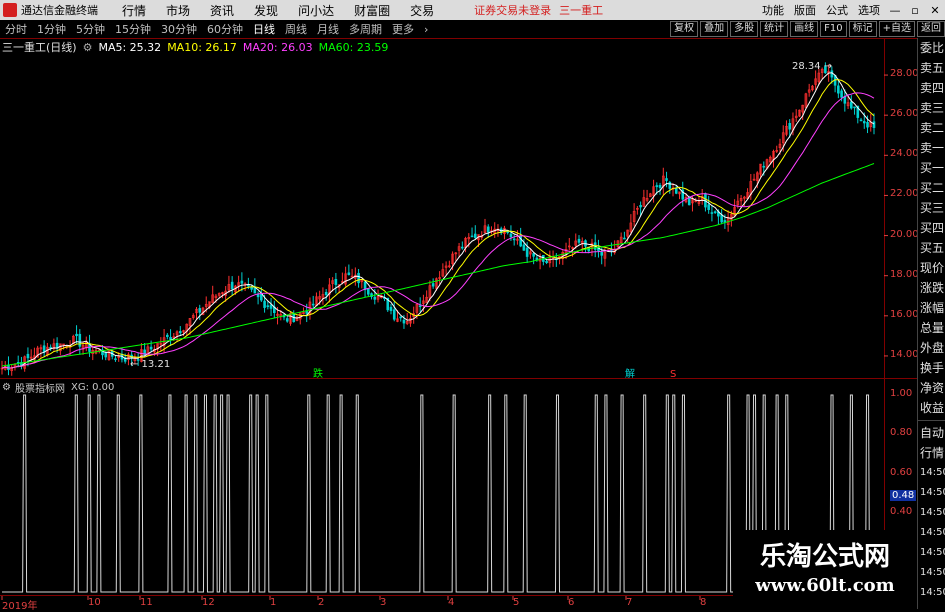 Image resolution: width=945 pixels, height=612 pixels. What do you see at coordinates (571, 602) in the screenshot?
I see `date-tick-label: 6` at bounding box center [571, 602].